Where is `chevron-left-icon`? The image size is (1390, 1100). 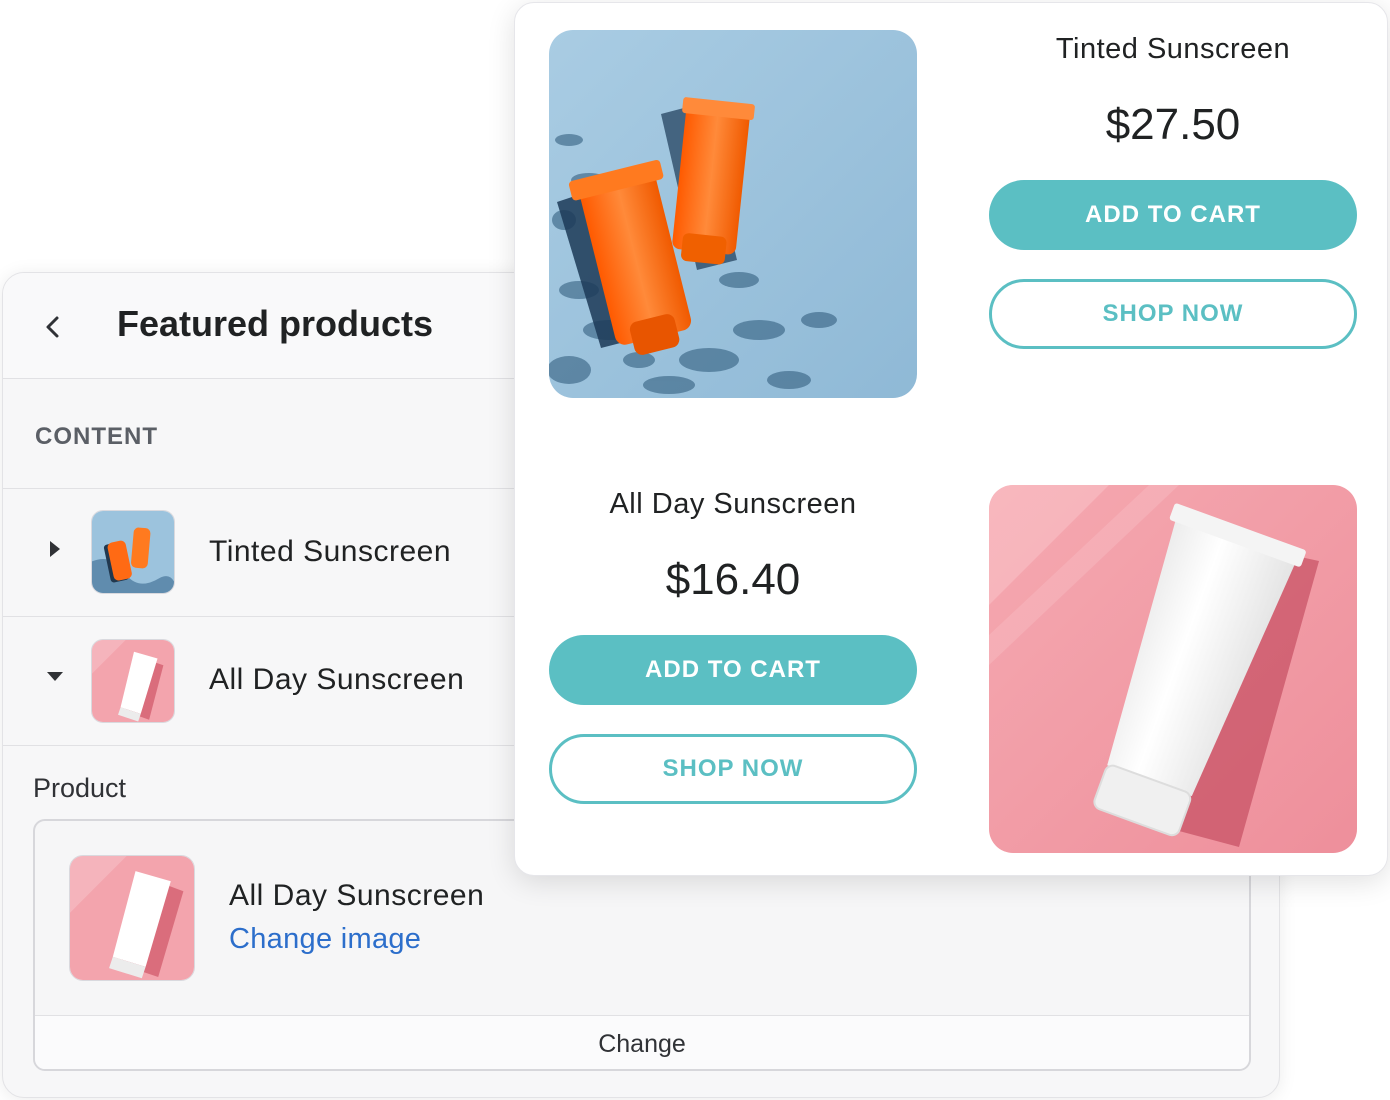 chevron-left-icon is located at coordinates (52, 327).